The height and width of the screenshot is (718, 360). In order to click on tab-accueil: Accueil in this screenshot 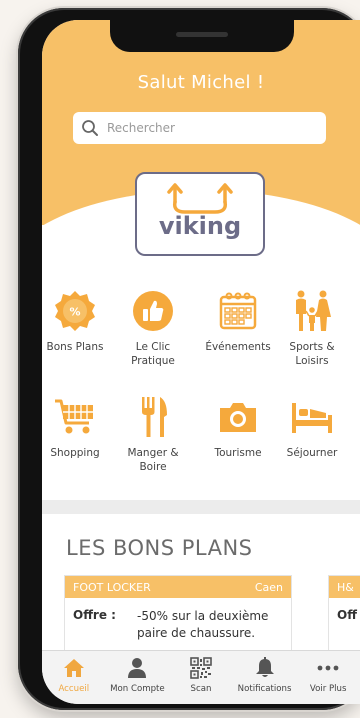, I will do `click(74, 677)`.